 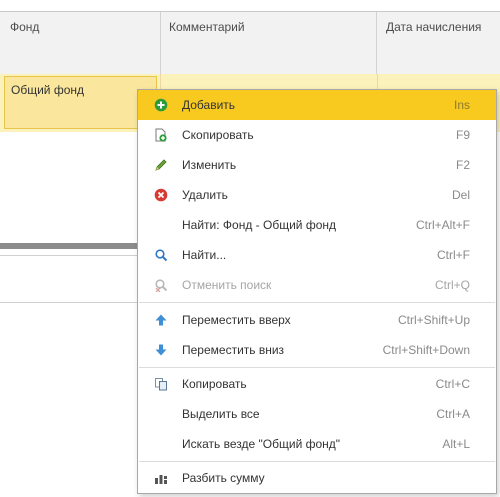 What do you see at coordinates (80, 43) in the screenshot?
I see `column-header-fund: Фонд` at bounding box center [80, 43].